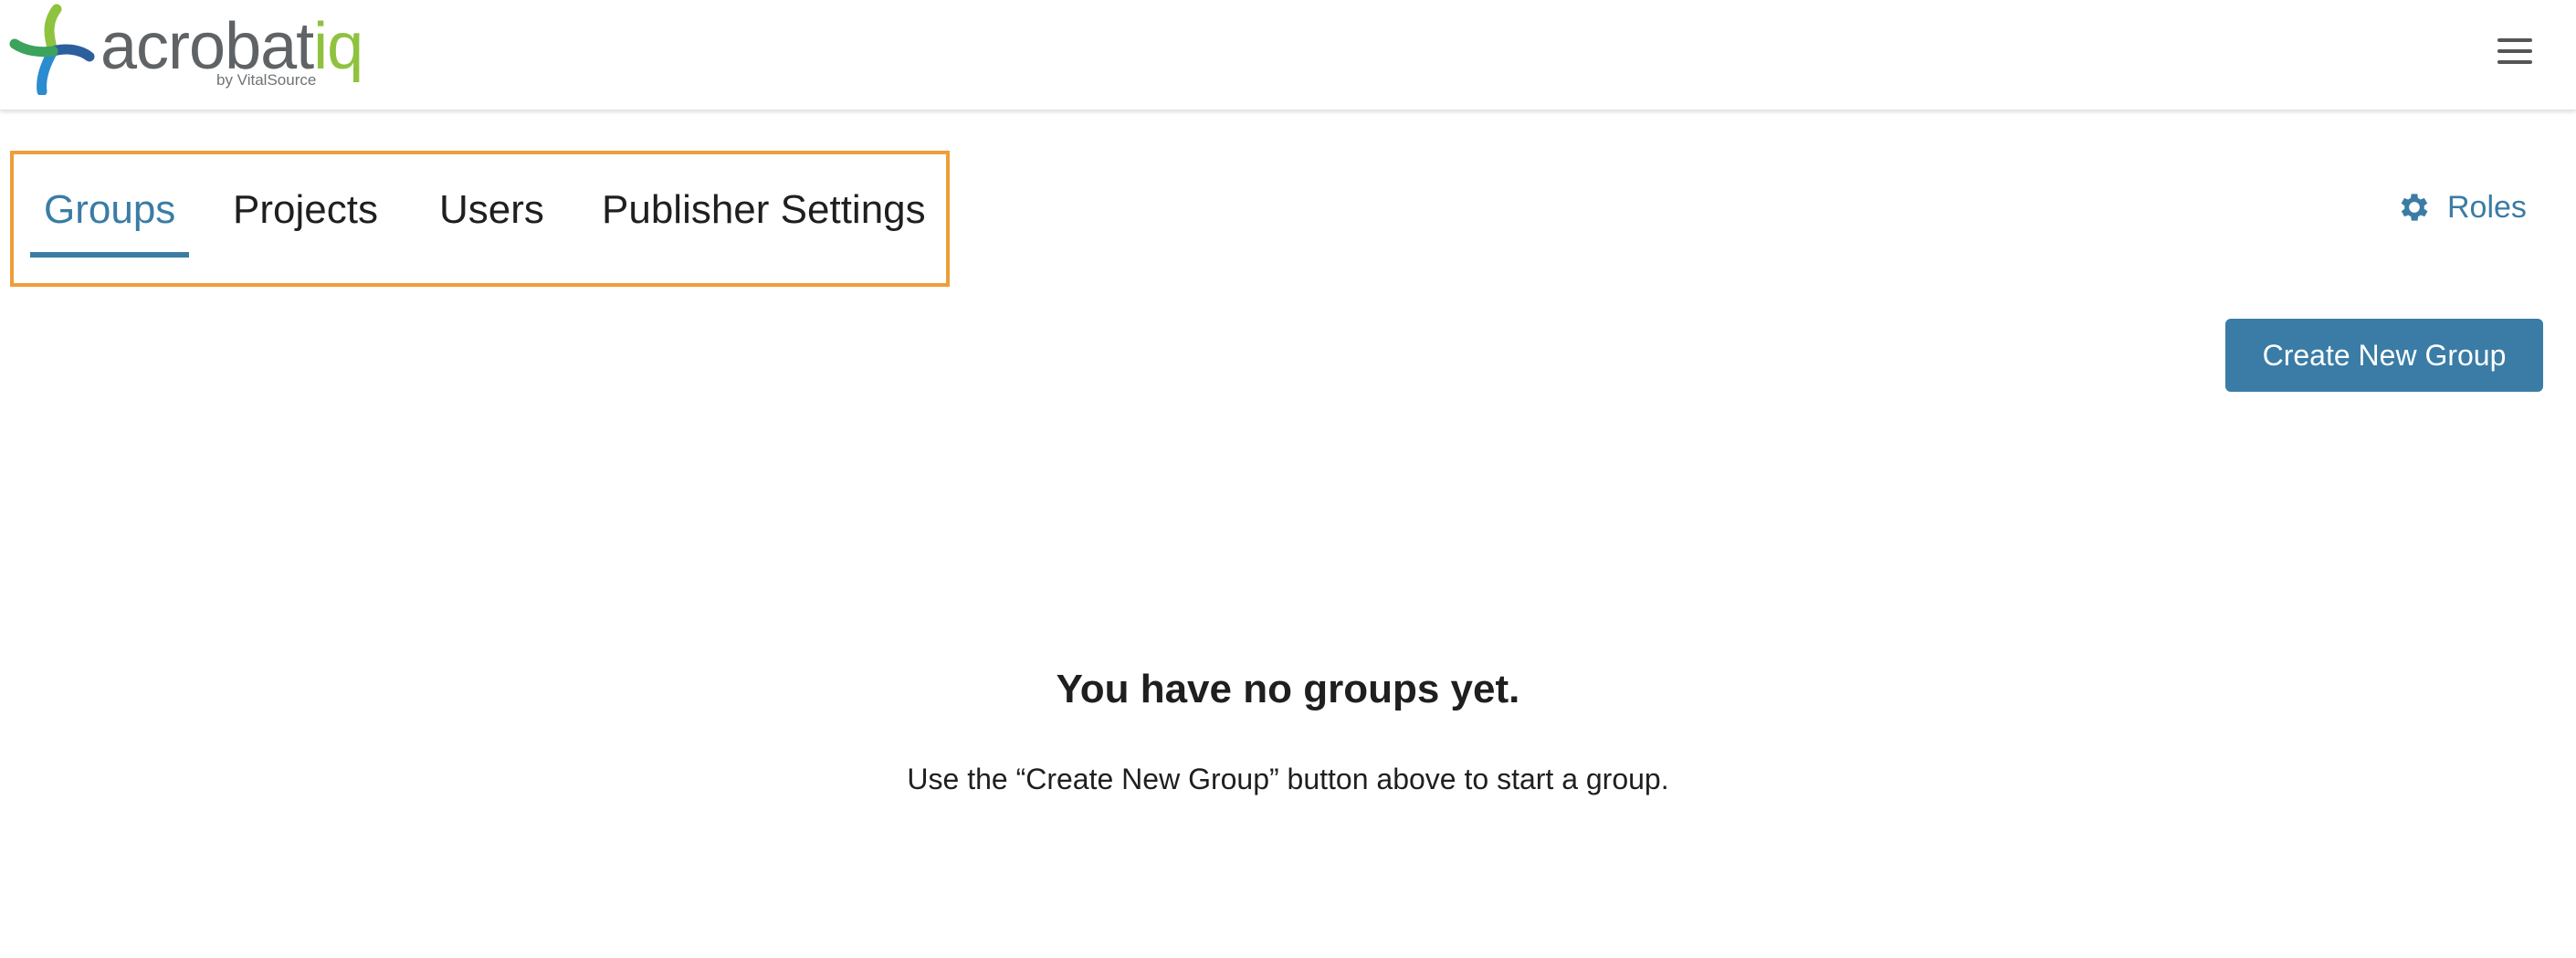  What do you see at coordinates (491, 217) in the screenshot?
I see `tab-users: Users` at bounding box center [491, 217].